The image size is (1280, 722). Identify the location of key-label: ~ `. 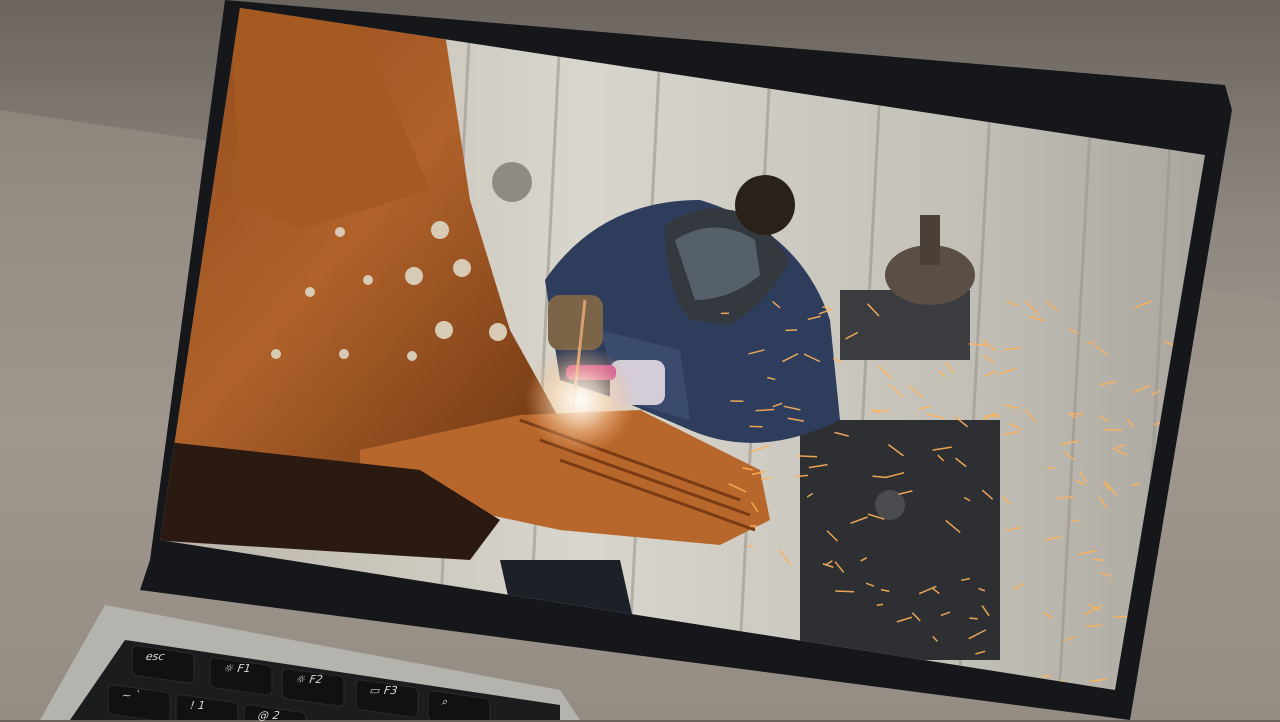
(131, 695).